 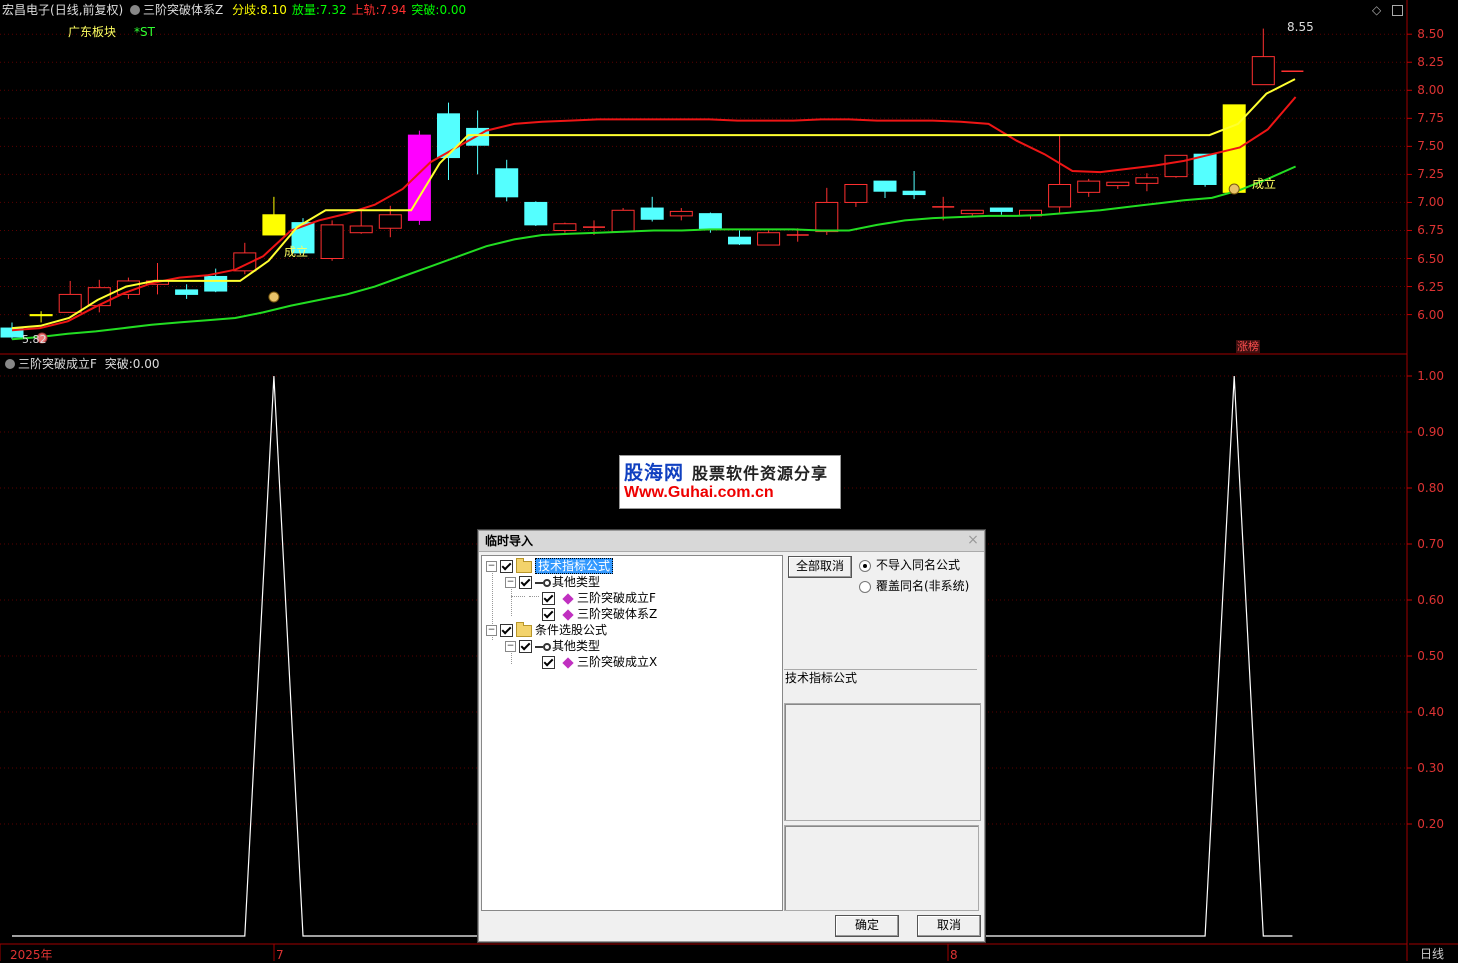 I want to click on header-field-value-1: 7.32, so click(x=333, y=10).